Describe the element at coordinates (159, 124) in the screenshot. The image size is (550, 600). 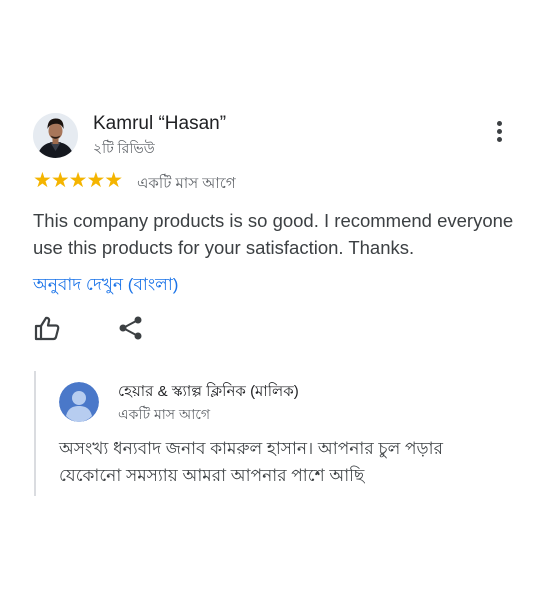
I see `reviewer-name: Kamrul “Hasan”` at that location.